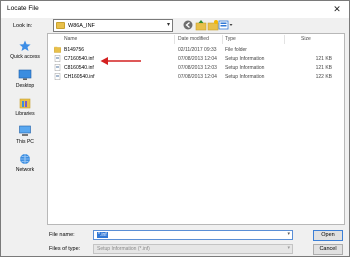  Describe the element at coordinates (25, 114) in the screenshot. I see `sidebar-item-label: Libraries` at that location.